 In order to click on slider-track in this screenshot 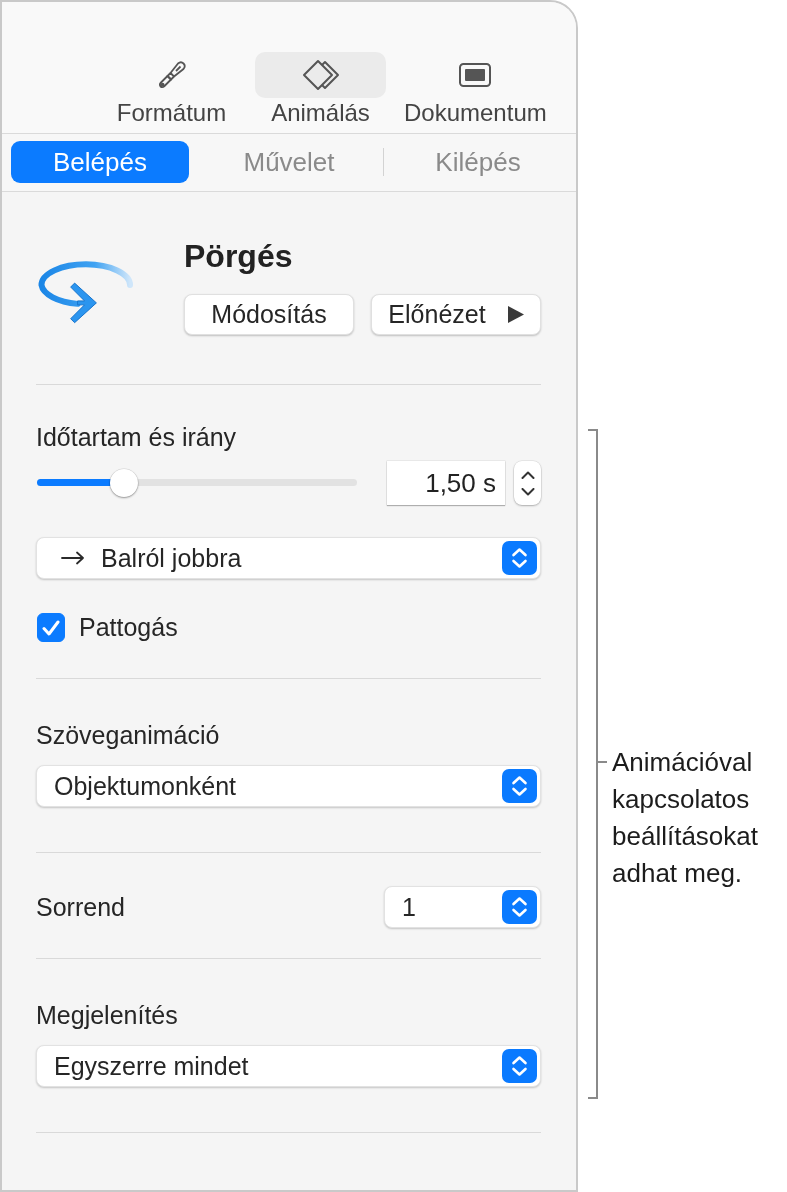, I will do `click(197, 483)`.